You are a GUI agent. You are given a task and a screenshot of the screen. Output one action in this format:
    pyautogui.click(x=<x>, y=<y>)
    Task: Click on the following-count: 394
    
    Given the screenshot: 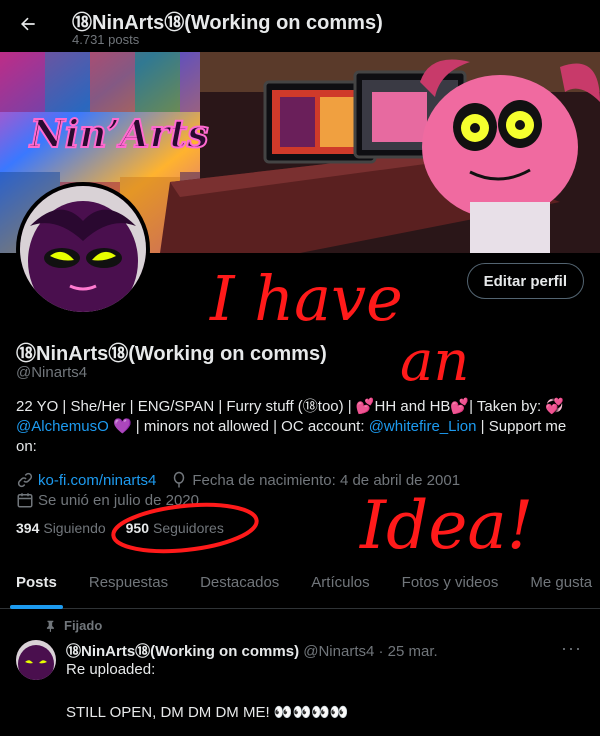 What is the action you would take?
    pyautogui.click(x=28, y=528)
    